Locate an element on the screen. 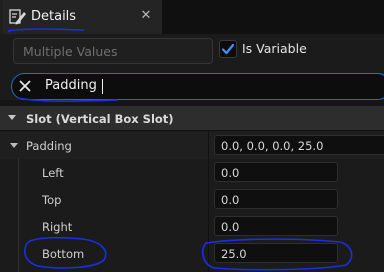 The image size is (384, 272). padding-right-label: Right is located at coordinates (57, 227).